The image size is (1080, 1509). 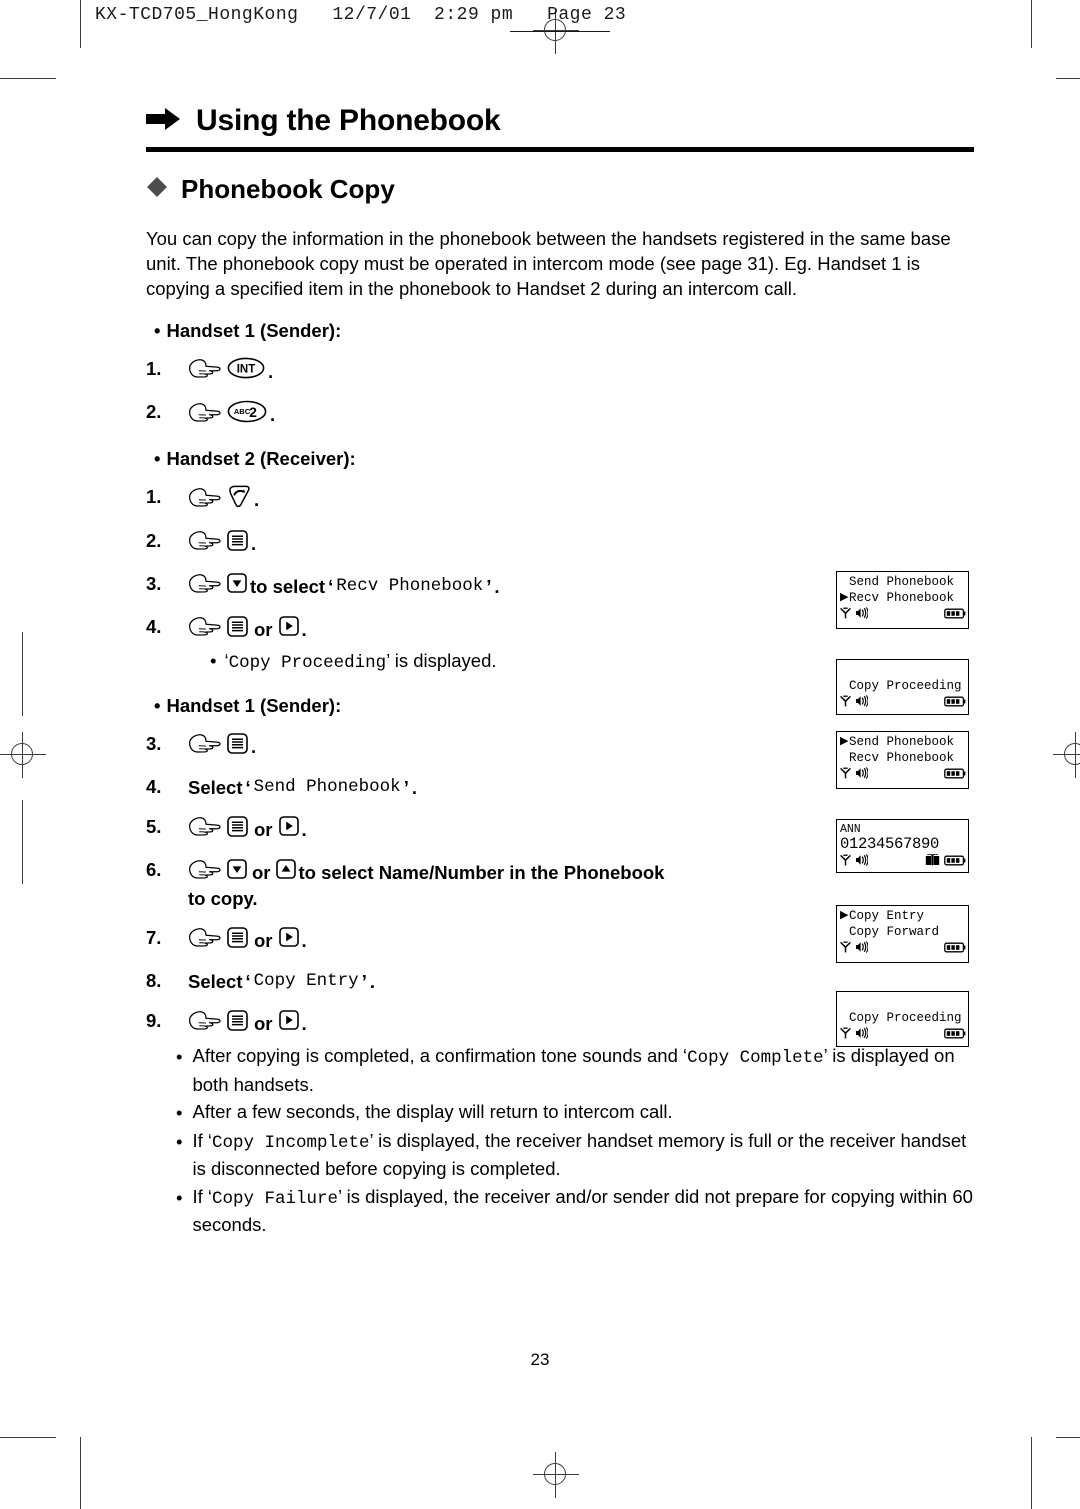 What do you see at coordinates (237, 872) in the screenshot?
I see `down-arrow-key-icon` at bounding box center [237, 872].